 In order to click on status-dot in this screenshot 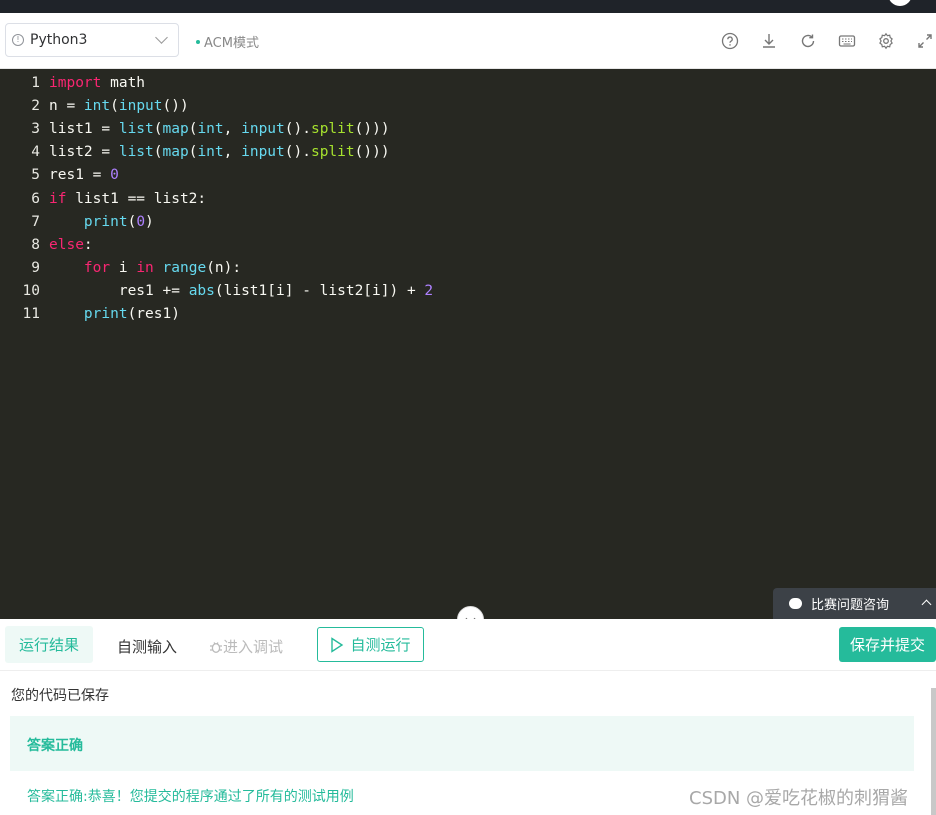, I will do `click(198, 41)`.